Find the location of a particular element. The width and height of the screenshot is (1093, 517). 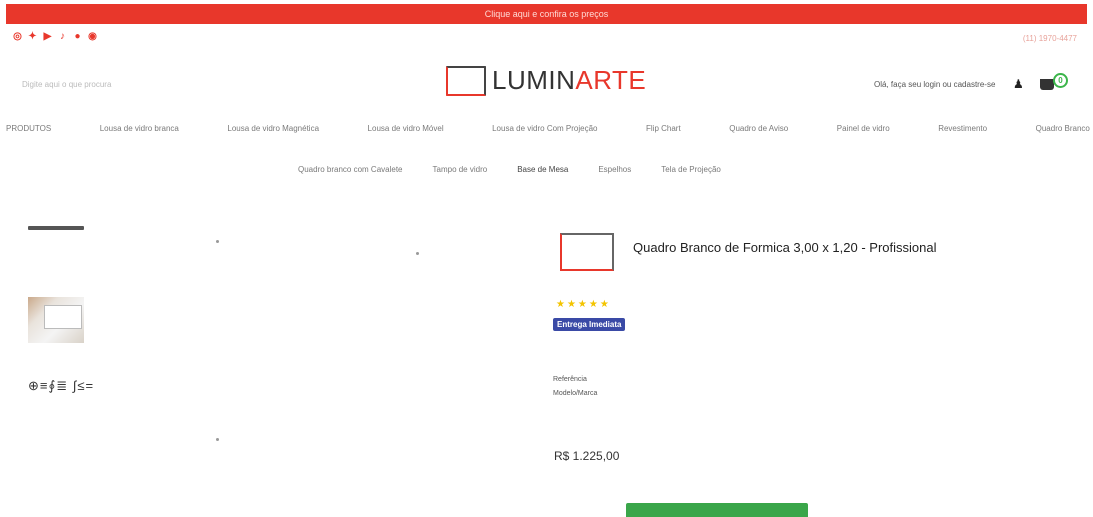

nav-item-lousa-magnetica: Lousa de vidro Magnética is located at coordinates (273, 128).